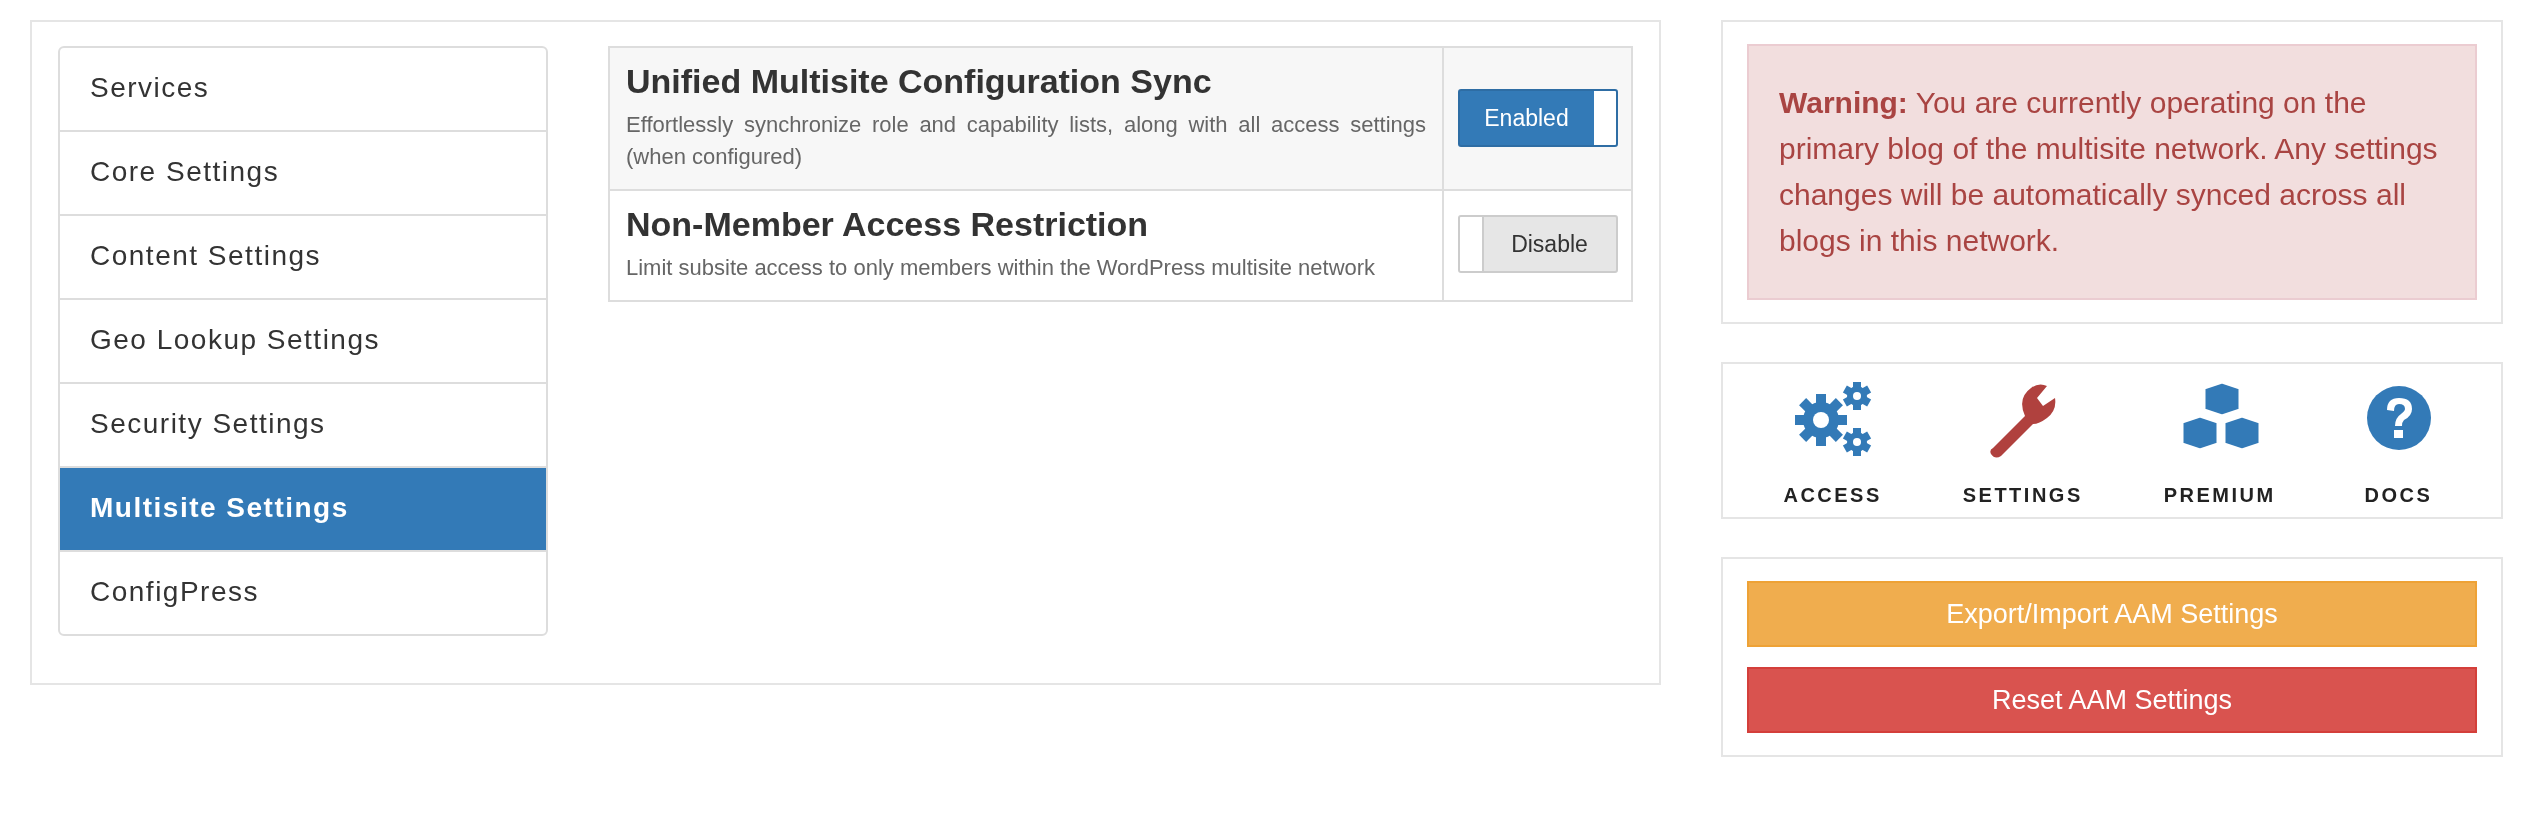 This screenshot has height=822, width=2544. I want to click on reset-button: Reset AAM Settings, so click(2112, 700).